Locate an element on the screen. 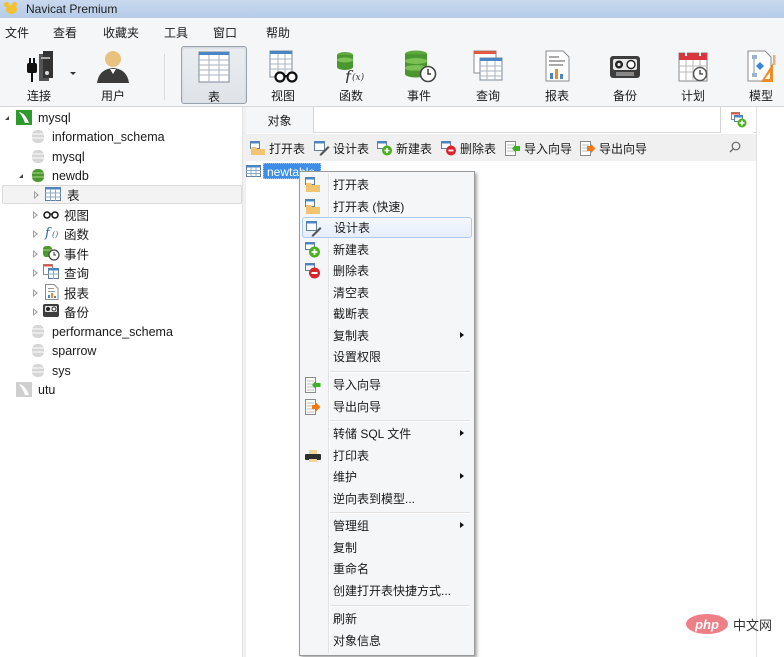 This screenshot has width=784, height=657. menu-window: 窗口 is located at coordinates (225, 32).